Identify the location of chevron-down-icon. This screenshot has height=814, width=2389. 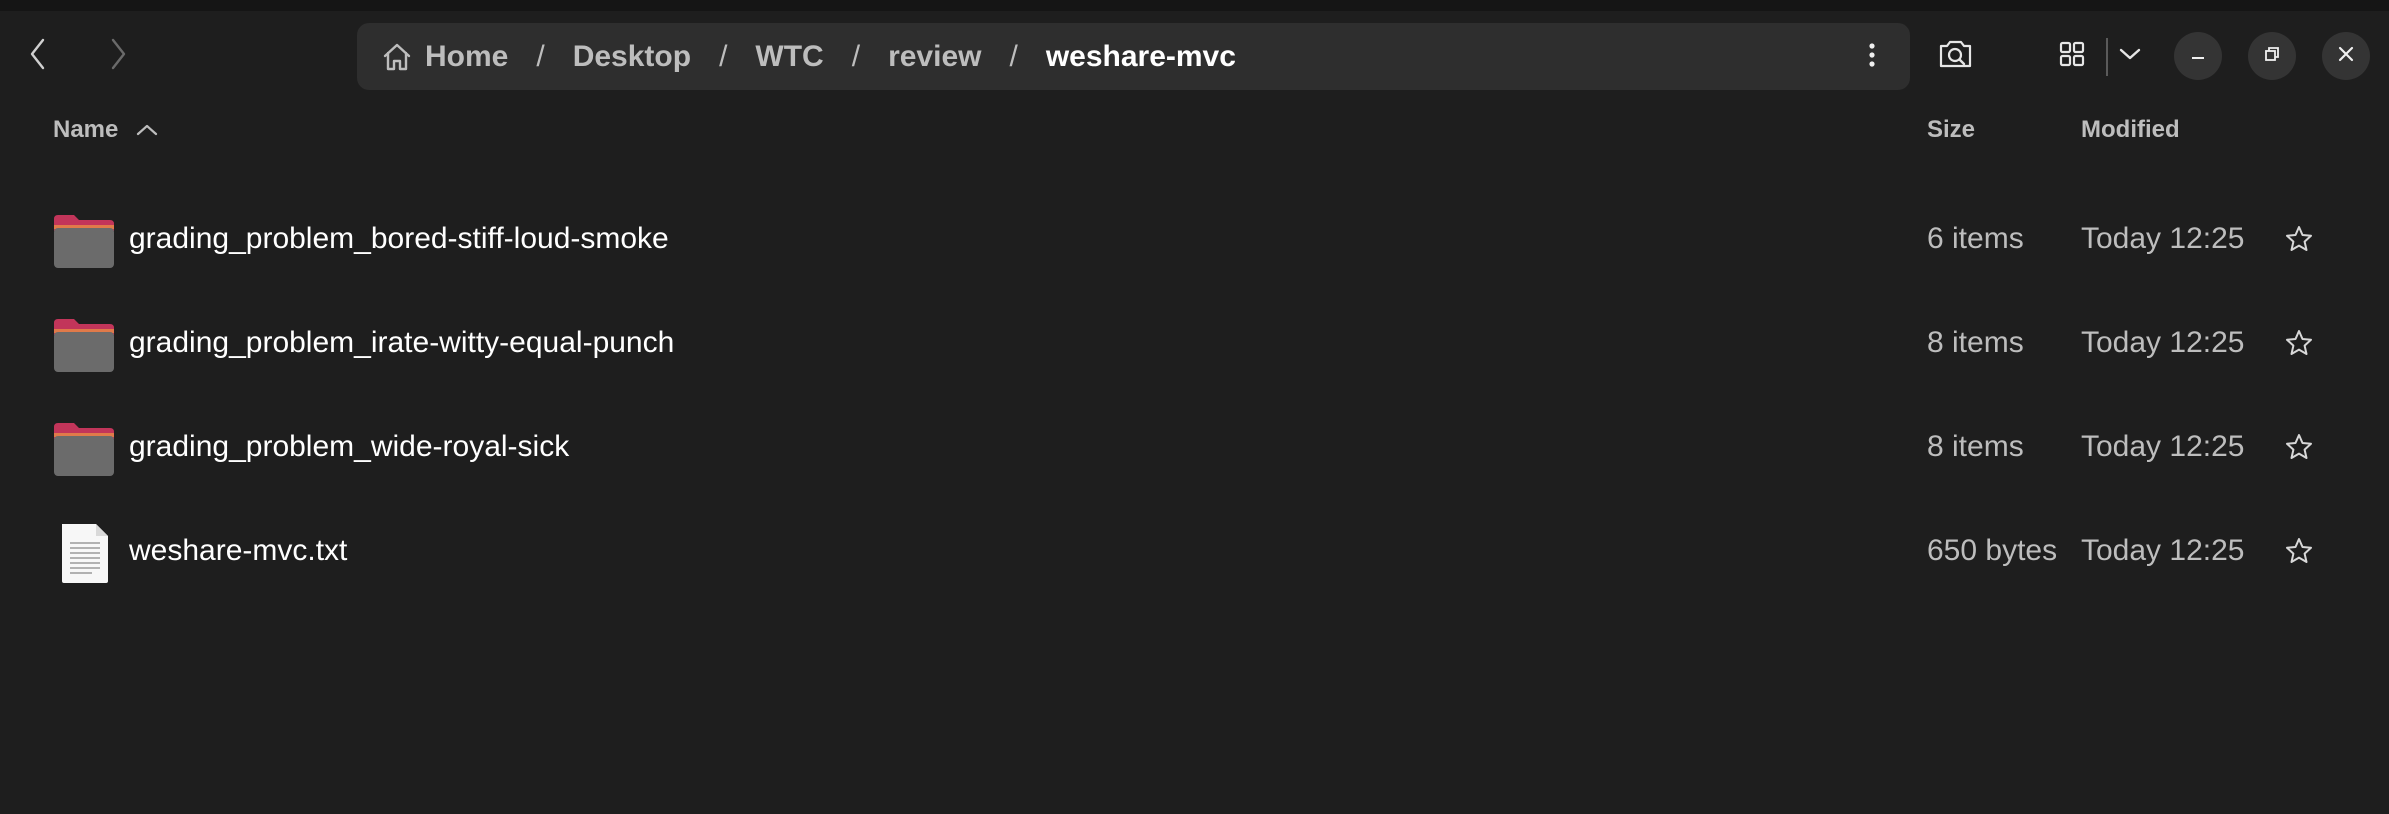
(2130, 56).